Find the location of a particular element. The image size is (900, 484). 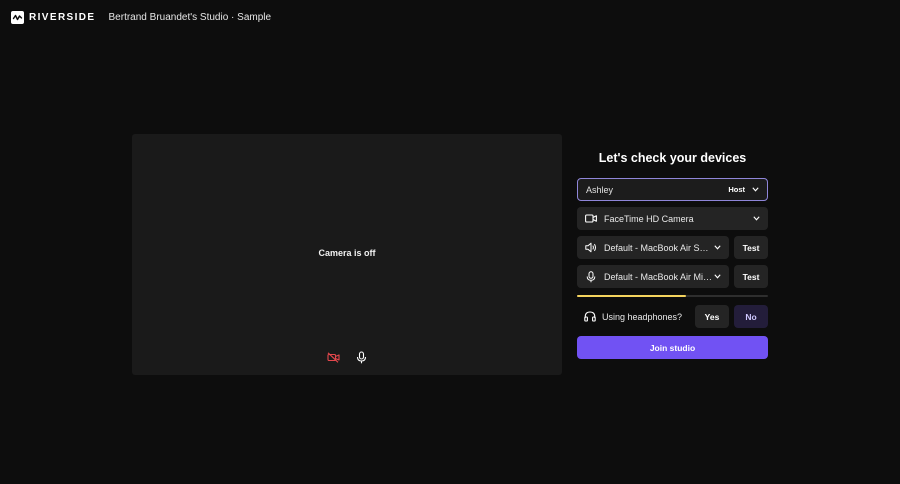

headphones-row: Using headphones? Yes No is located at coordinates (672, 316).